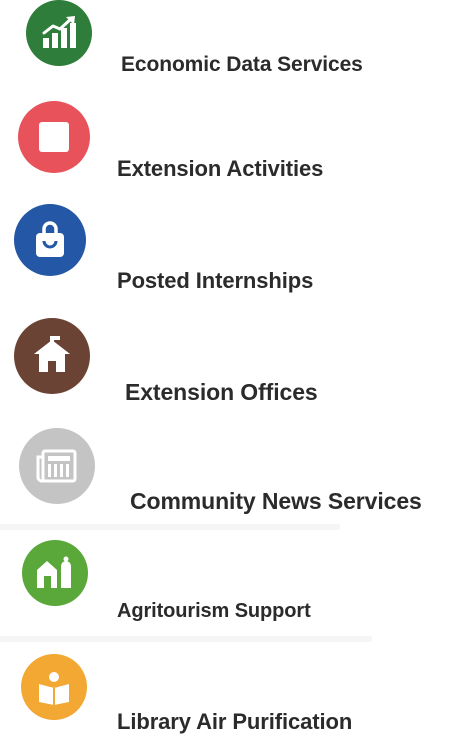 The width and height of the screenshot is (453, 750). Describe the element at coordinates (59, 33) in the screenshot. I see `chart-growth-icon` at that location.